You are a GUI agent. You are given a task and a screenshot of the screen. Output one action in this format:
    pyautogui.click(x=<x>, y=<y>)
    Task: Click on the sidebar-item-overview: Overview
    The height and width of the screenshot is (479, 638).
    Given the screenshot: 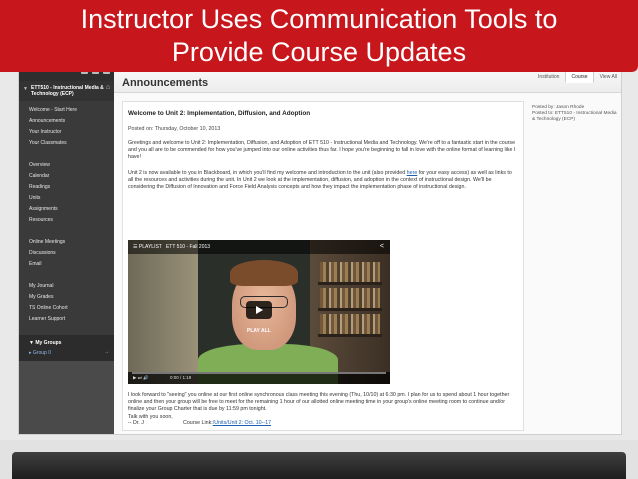 What is the action you would take?
    pyautogui.click(x=66, y=164)
    